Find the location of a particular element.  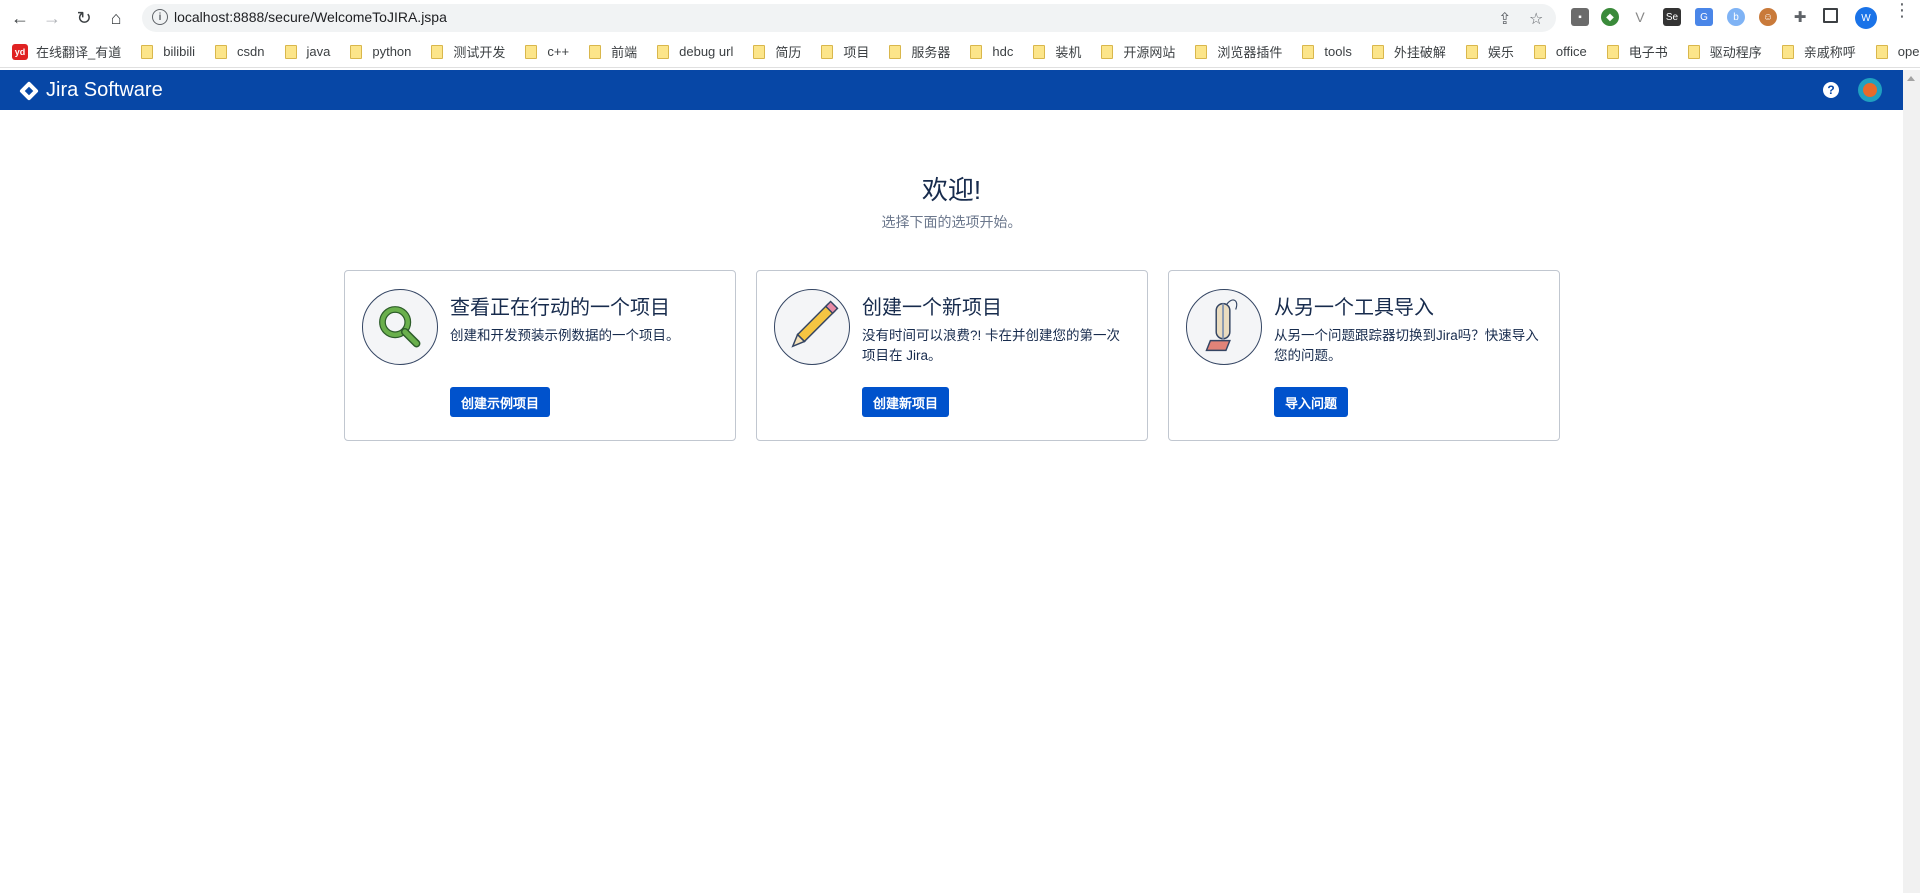

bing-icon: b is located at coordinates (1736, 17).